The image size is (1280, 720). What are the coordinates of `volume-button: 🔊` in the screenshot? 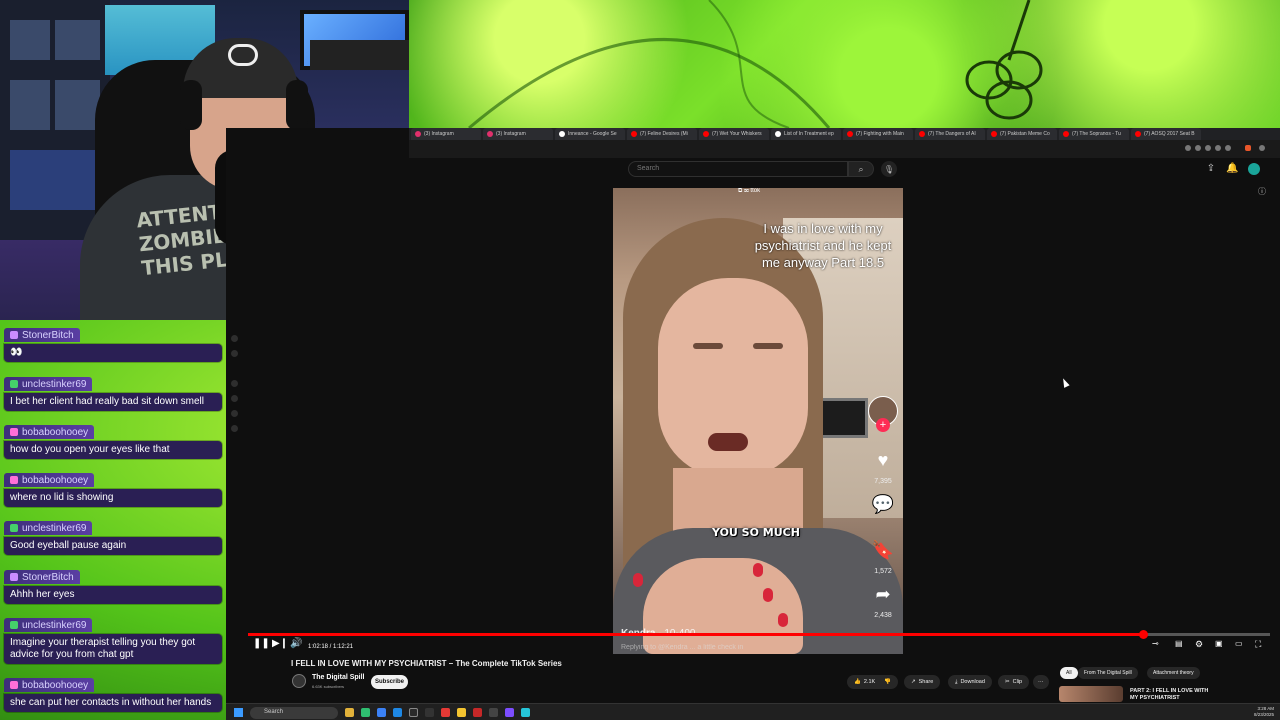 It's located at (296, 644).